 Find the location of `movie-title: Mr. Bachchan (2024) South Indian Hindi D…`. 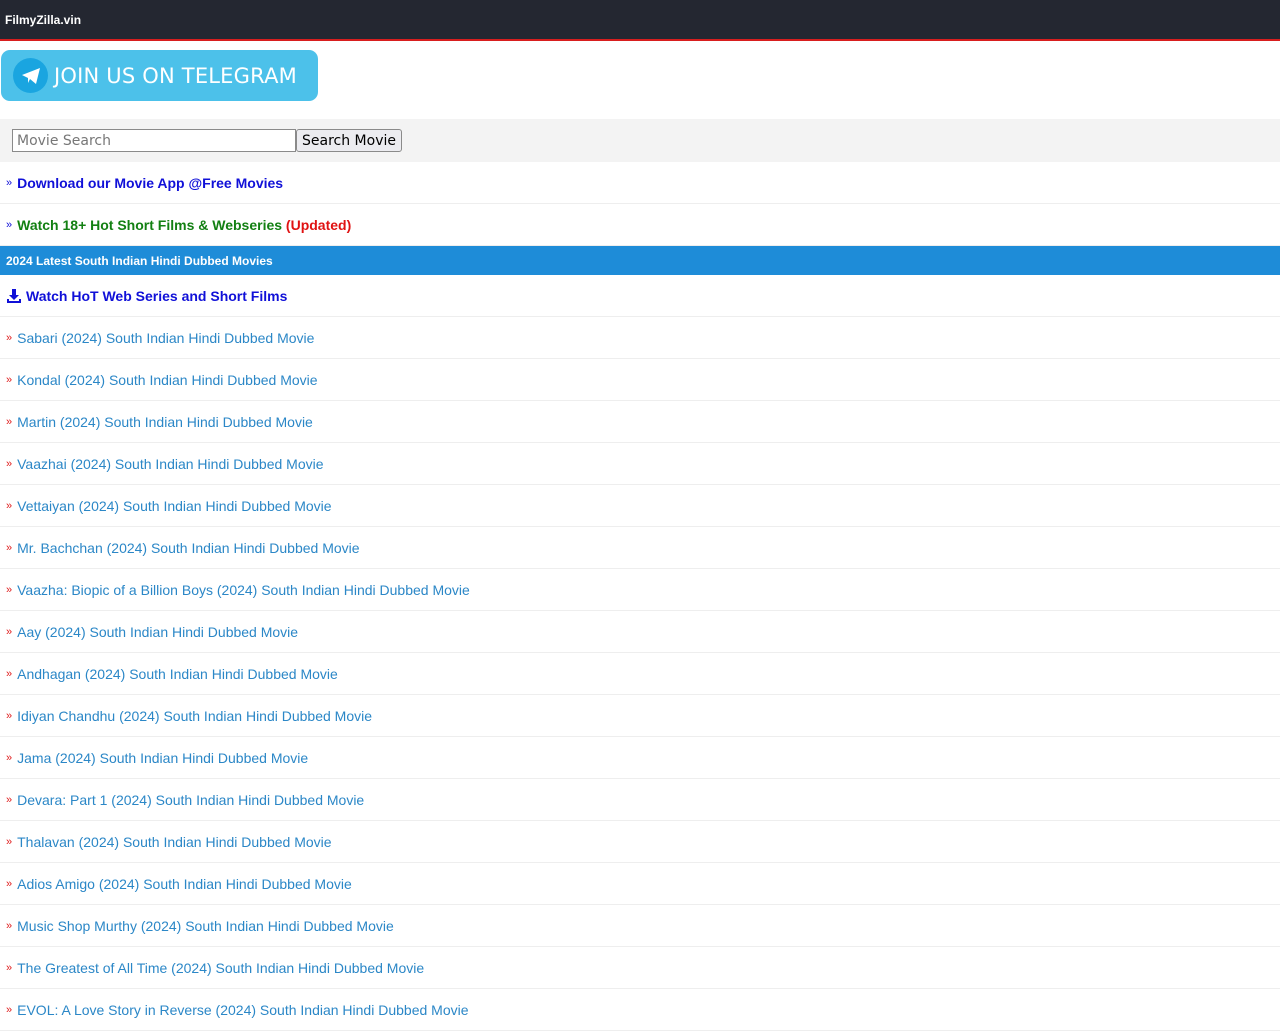

movie-title: Mr. Bachchan (2024) South Indian Hindi D… is located at coordinates (188, 547).